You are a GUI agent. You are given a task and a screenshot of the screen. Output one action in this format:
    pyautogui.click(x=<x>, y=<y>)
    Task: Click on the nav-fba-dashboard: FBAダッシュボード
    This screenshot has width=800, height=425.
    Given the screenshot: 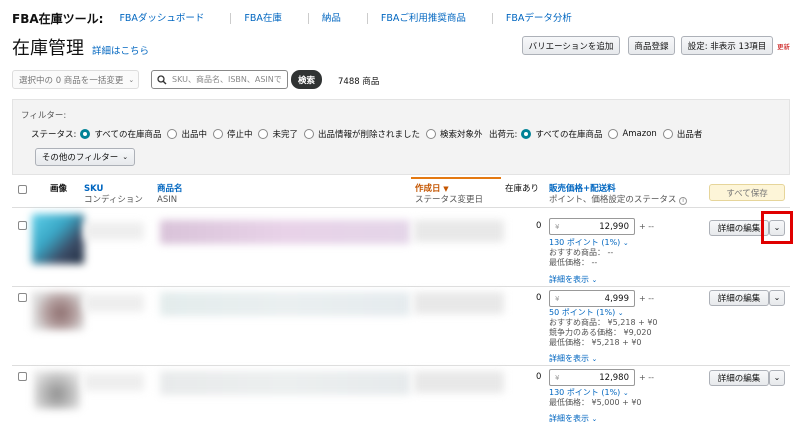 What is the action you would take?
    pyautogui.click(x=164, y=18)
    